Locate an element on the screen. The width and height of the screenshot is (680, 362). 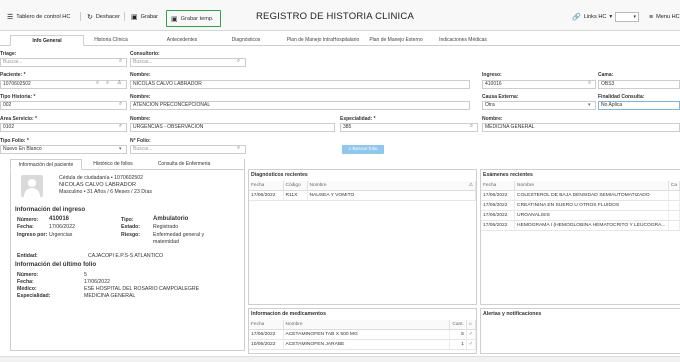
tab-antecedentes: Antecedentes is located at coordinates (182, 40).